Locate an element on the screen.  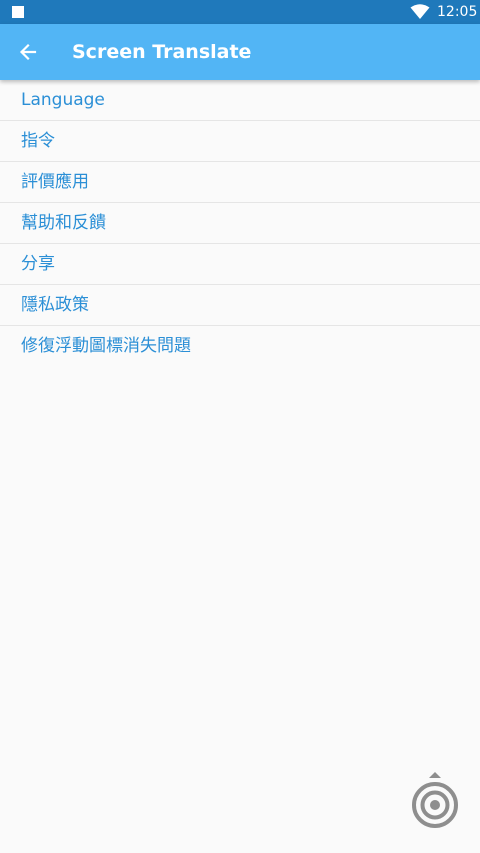
menu-item-instructions: 指令 is located at coordinates (240, 141).